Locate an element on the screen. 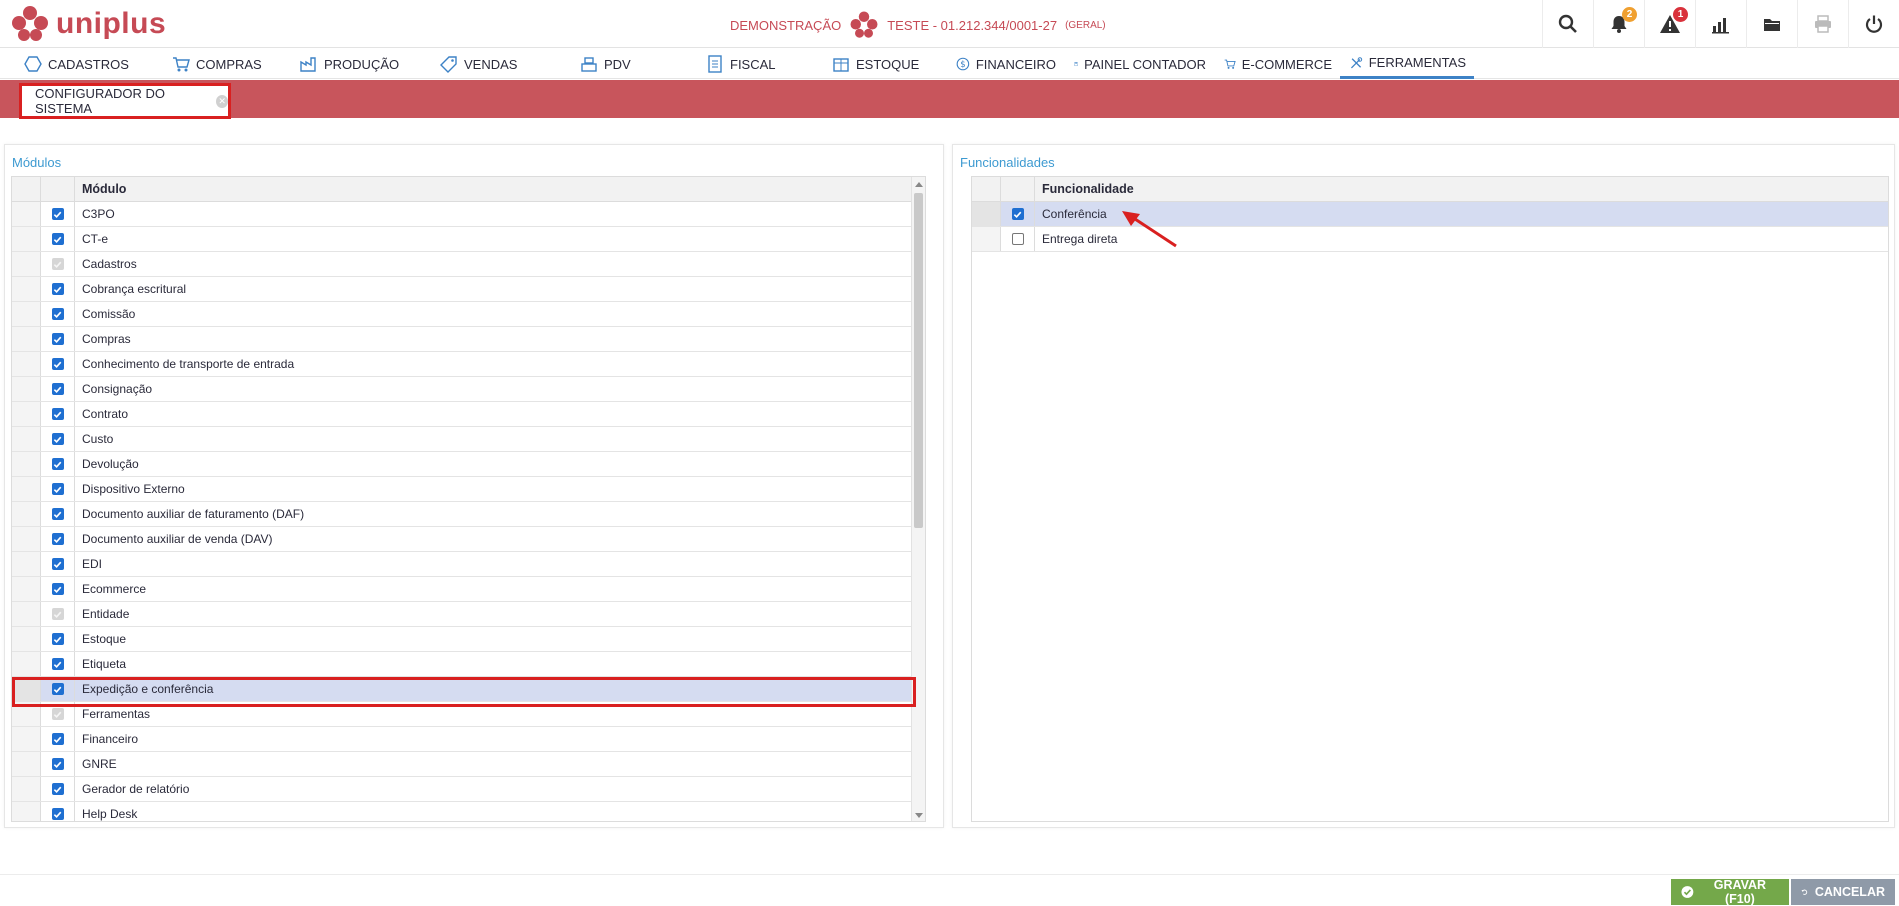 This screenshot has width=1899, height=906. table-row: Conhecimento de transporte de entrada is located at coordinates (468, 364).